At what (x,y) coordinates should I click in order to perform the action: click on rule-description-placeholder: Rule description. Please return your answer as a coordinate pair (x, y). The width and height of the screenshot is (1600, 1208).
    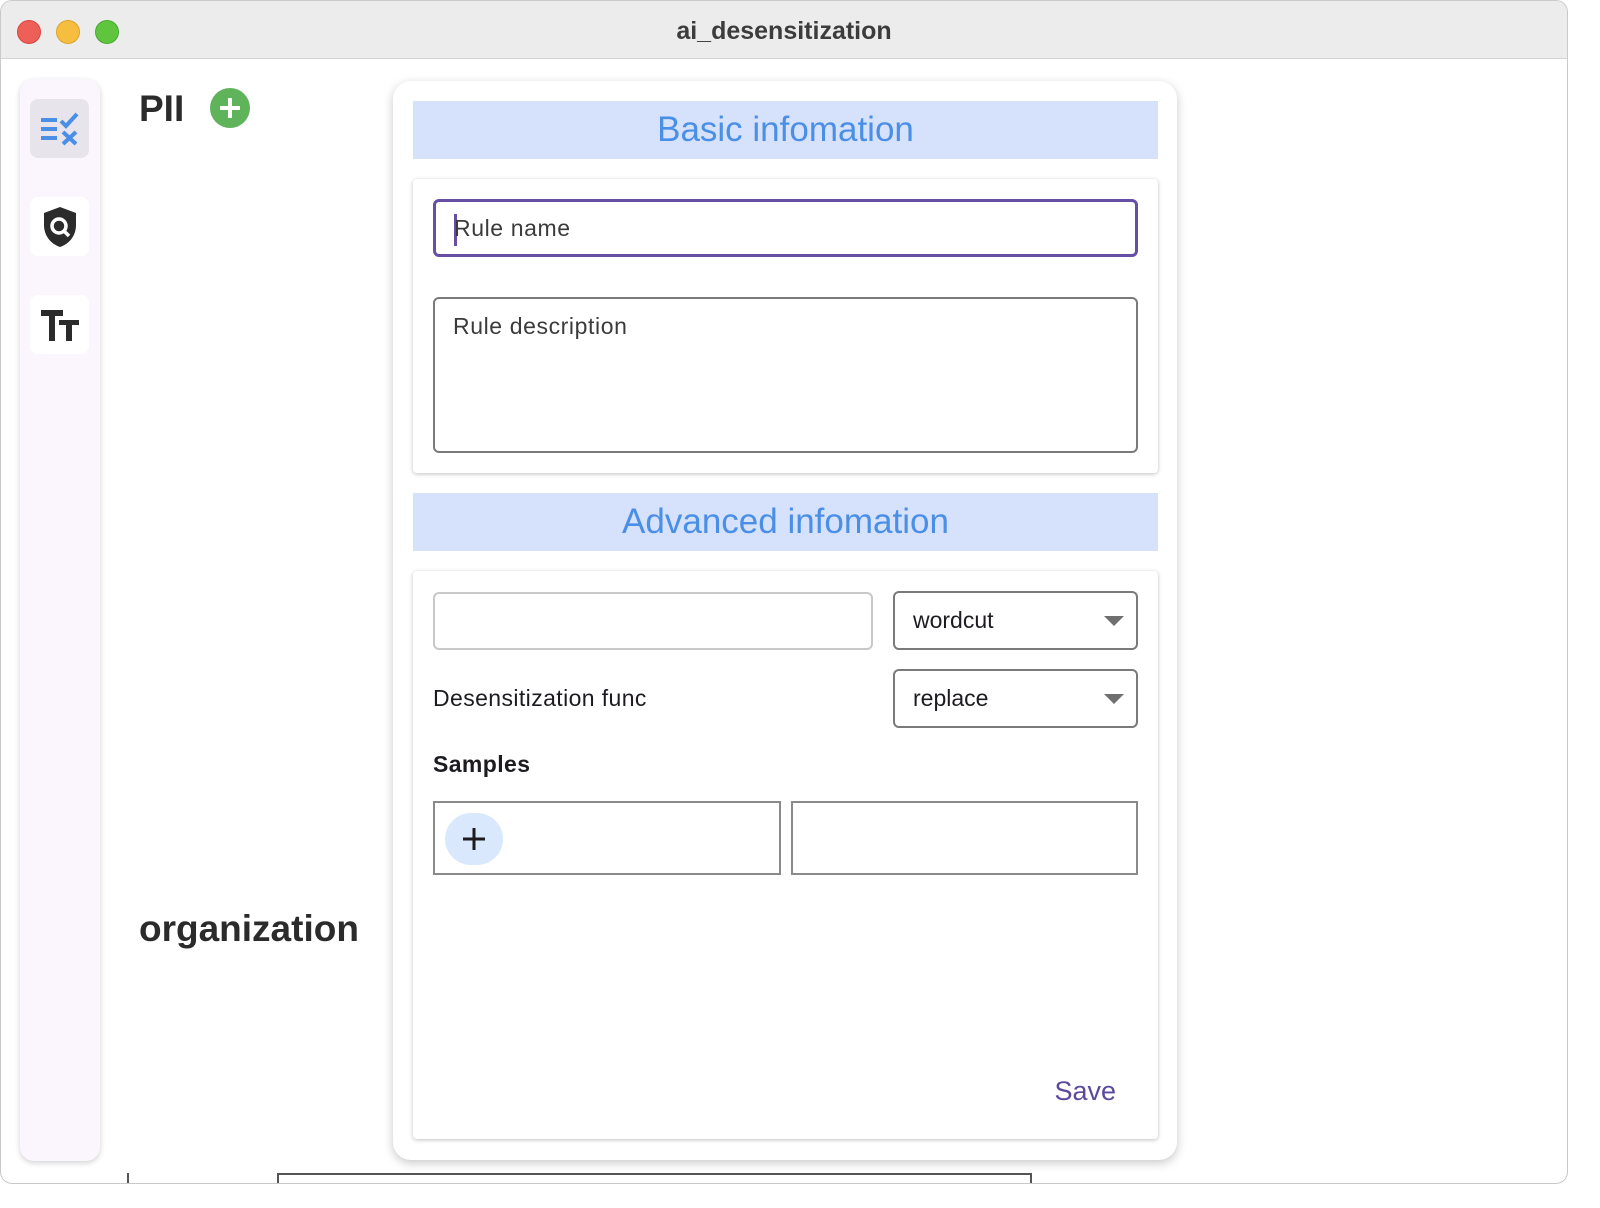
    Looking at the image, I should click on (540, 326).